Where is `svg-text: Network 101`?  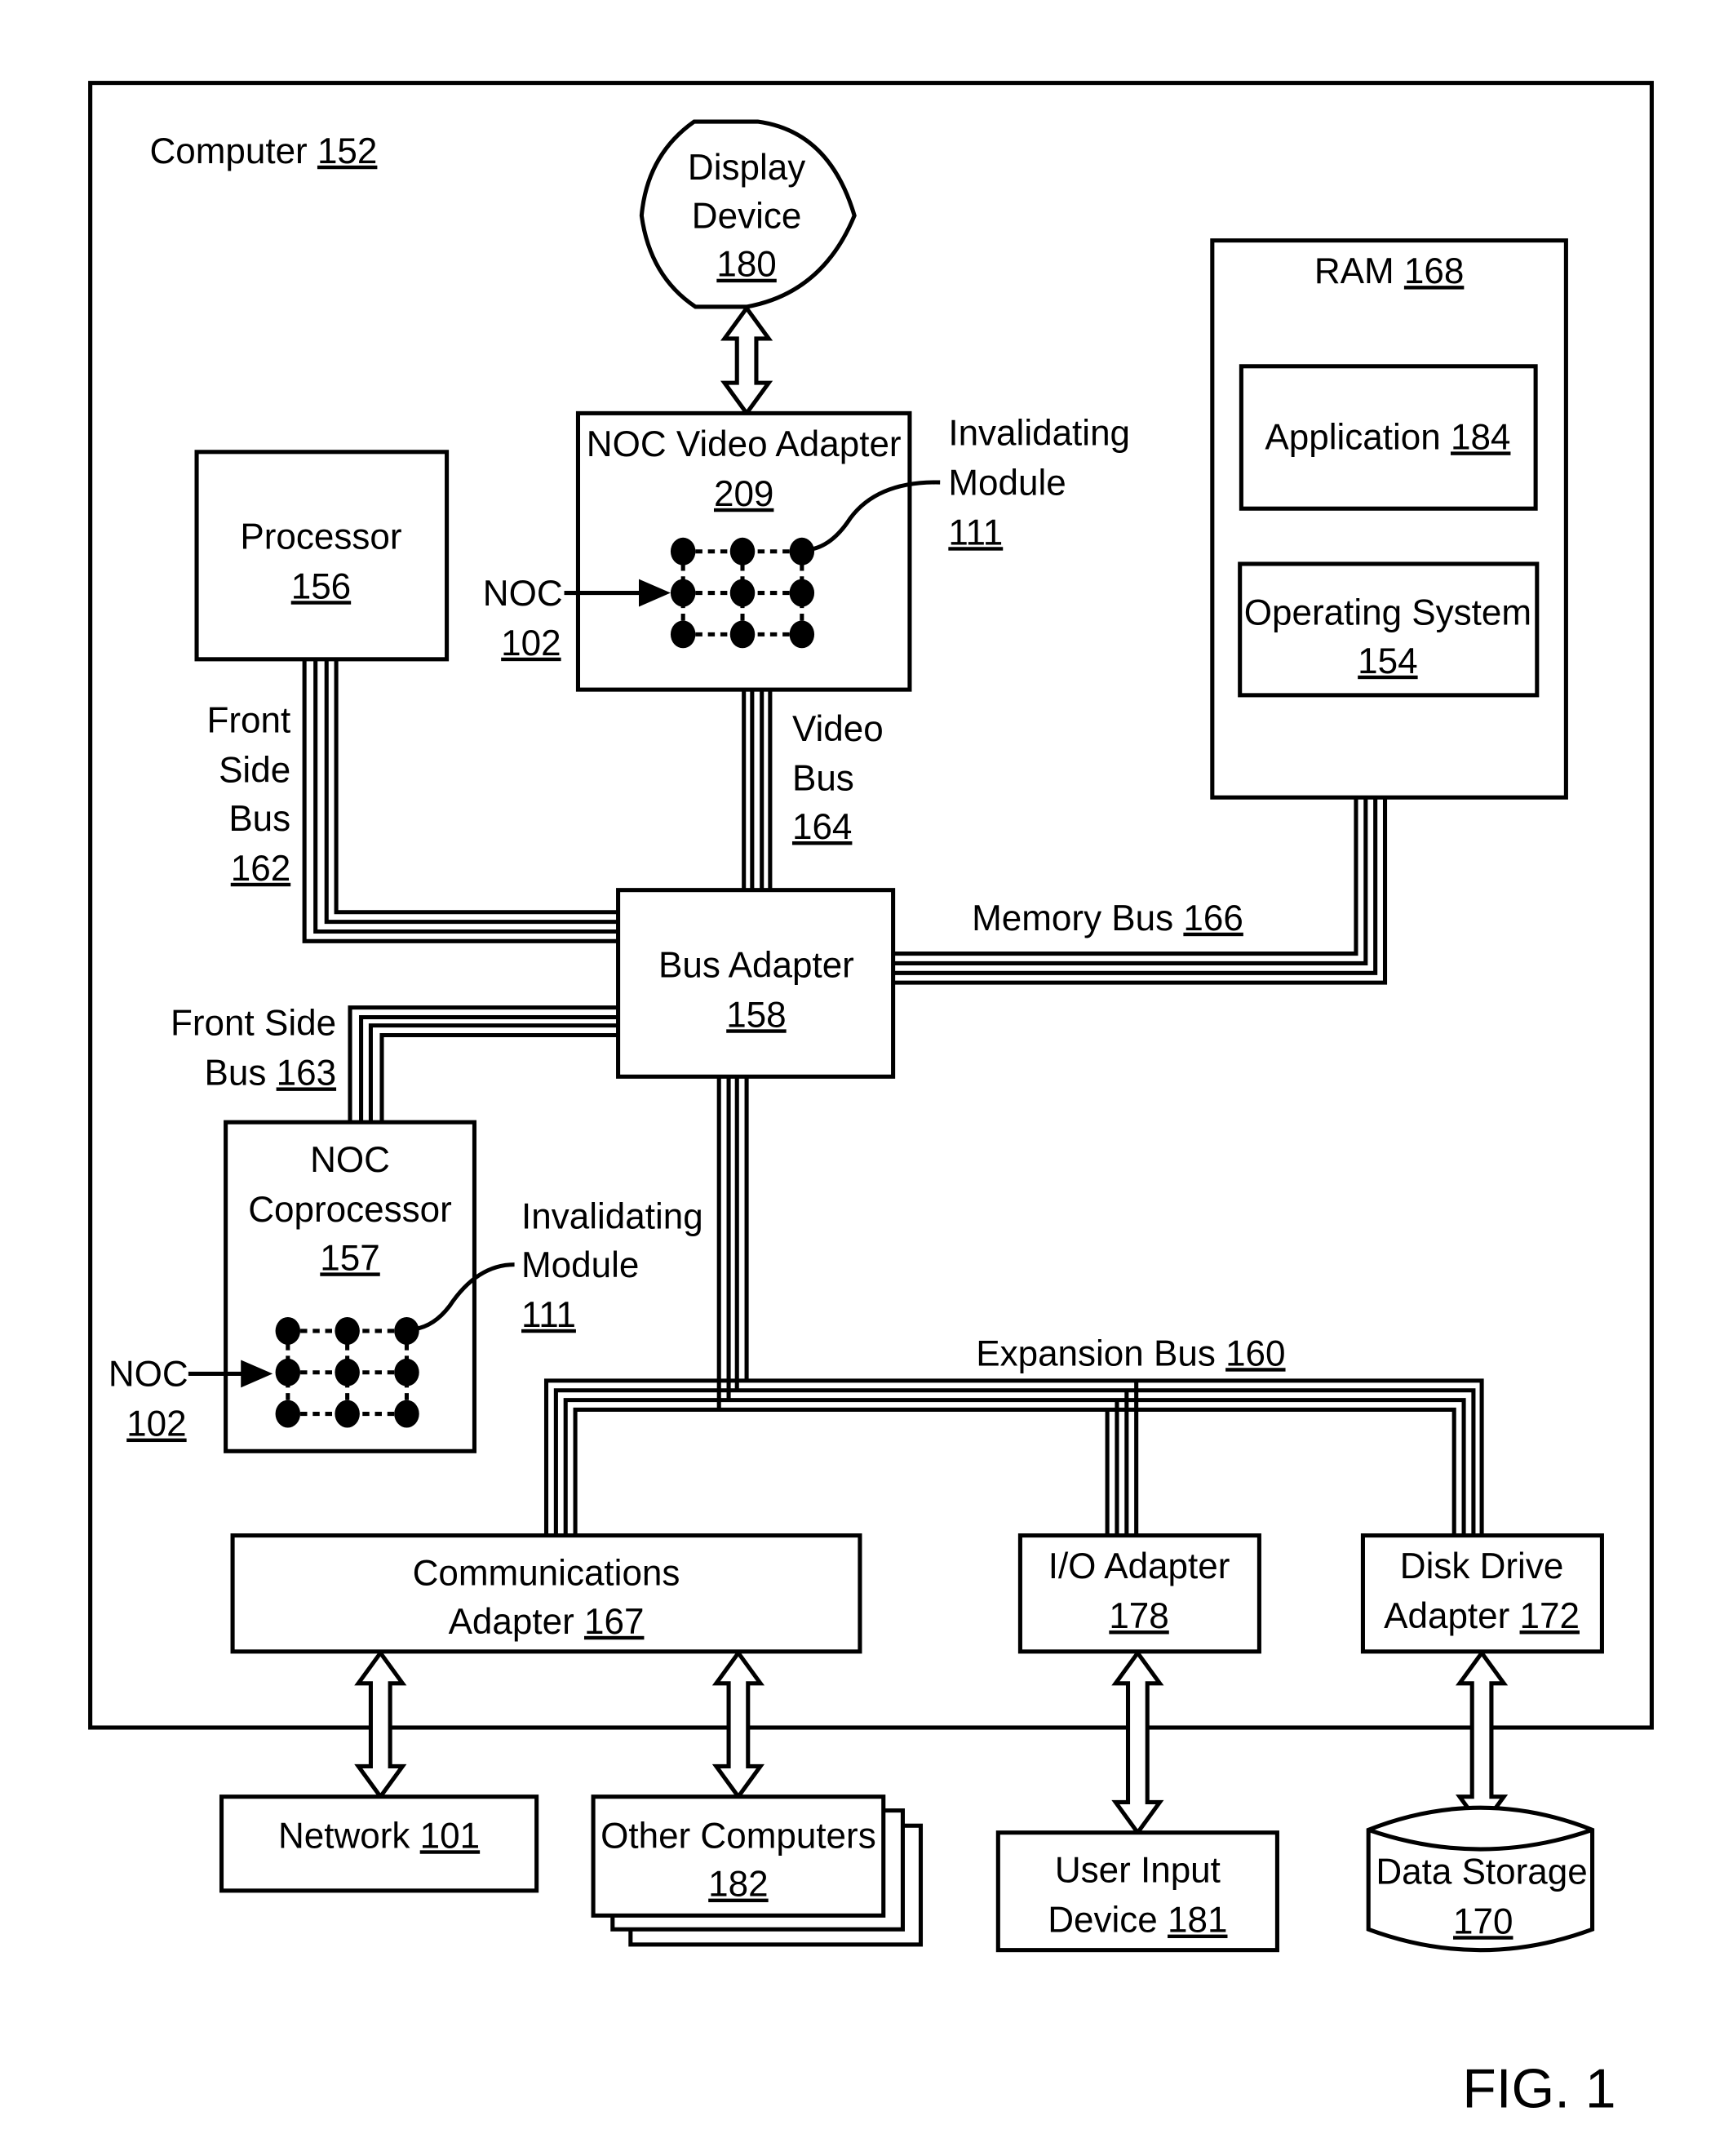 svg-text: Network 101 is located at coordinates (379, 1836).